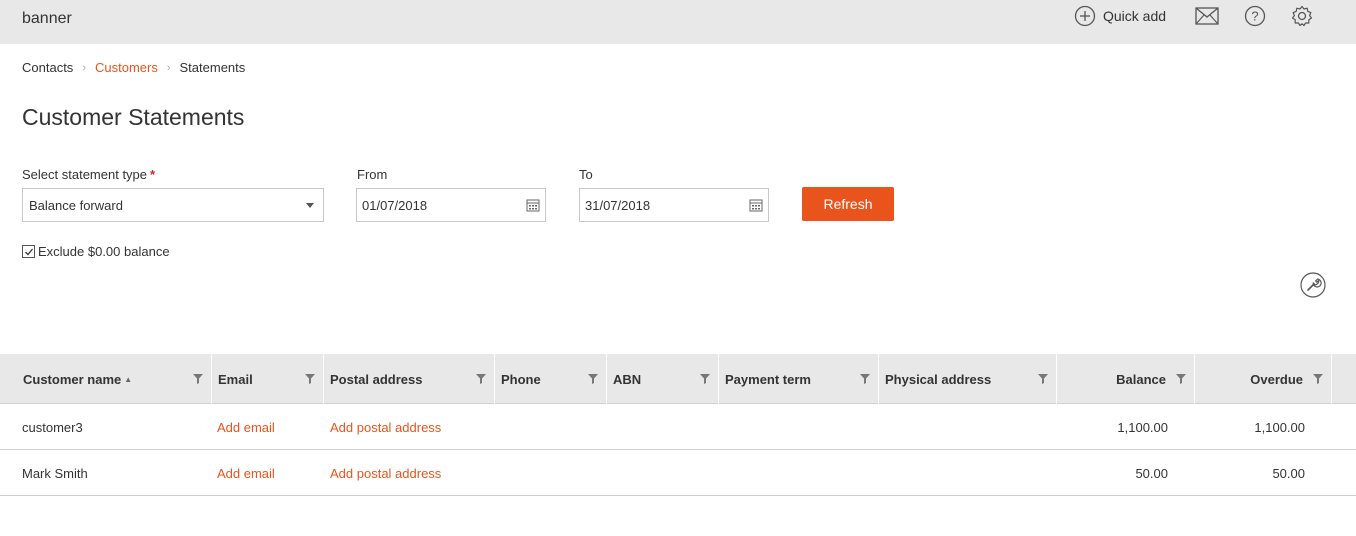  What do you see at coordinates (47, 67) in the screenshot?
I see `breadcrumb-contacts: Contacts` at bounding box center [47, 67].